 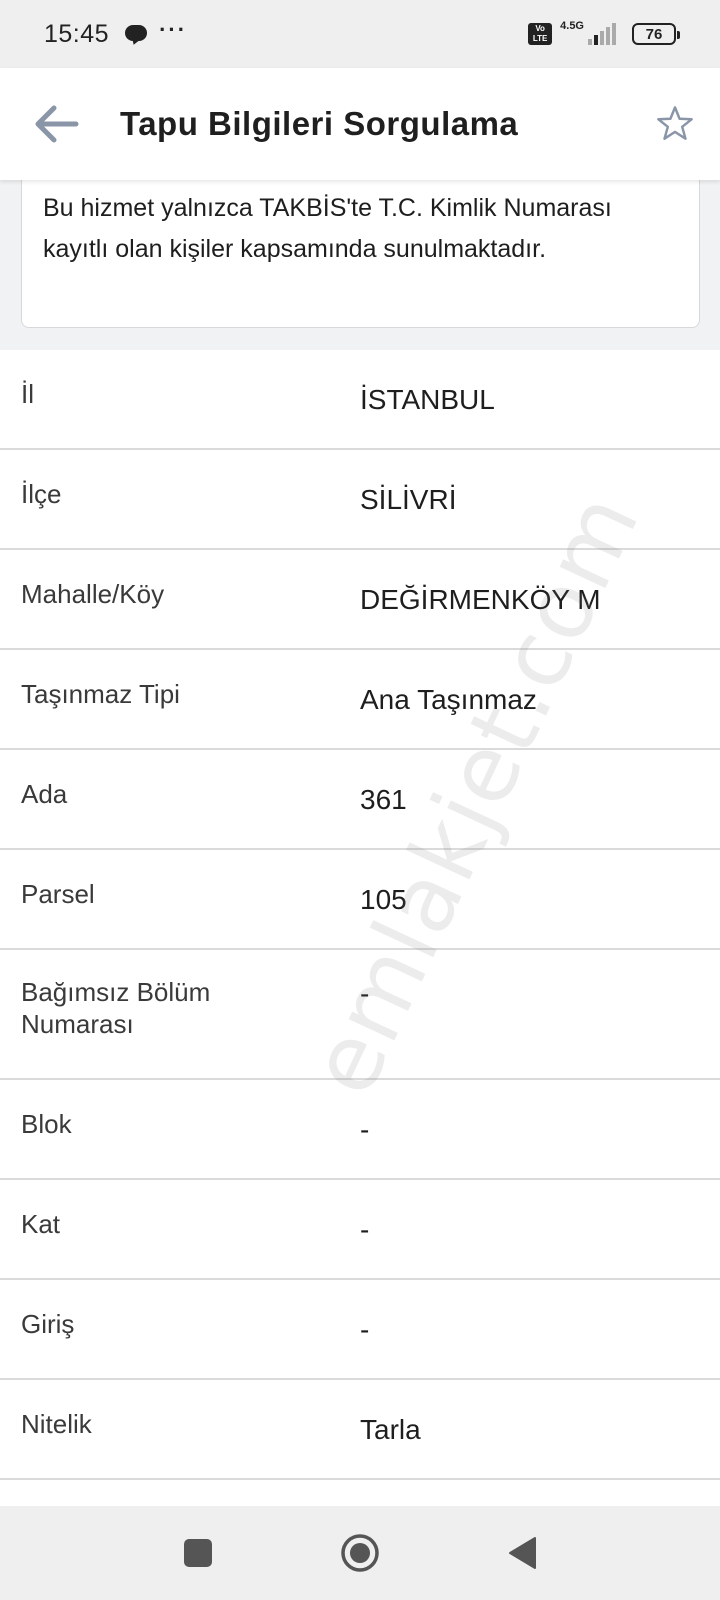 I want to click on recent-apps-button, so click(x=198, y=1553).